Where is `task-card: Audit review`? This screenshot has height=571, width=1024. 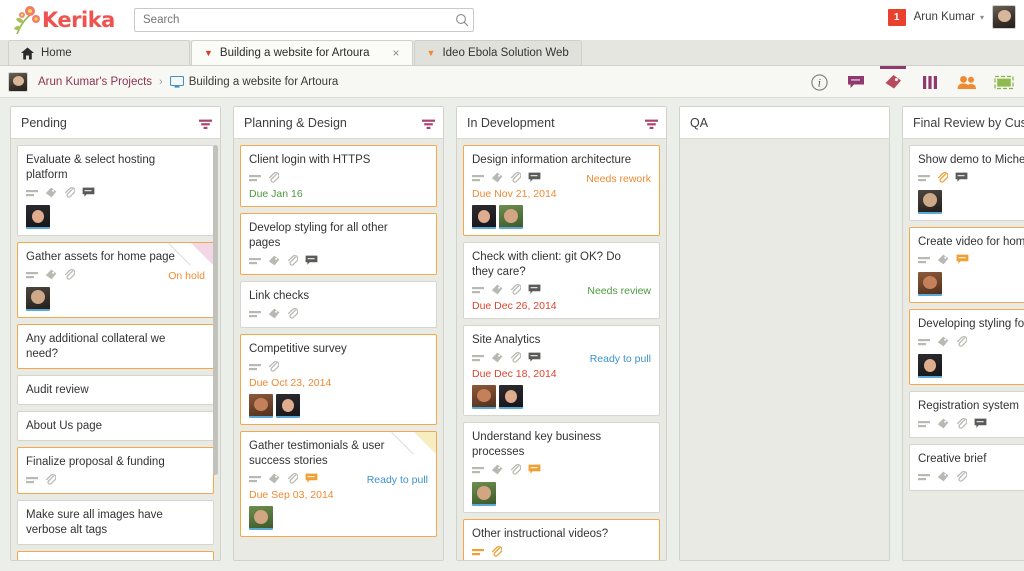 task-card: Audit review is located at coordinates (115, 390).